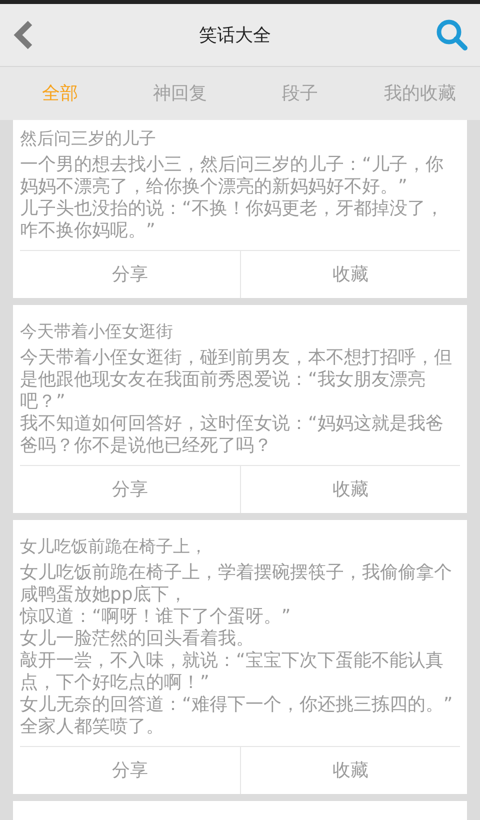  What do you see at coordinates (232, 220) in the screenshot?
I see `joke-text: 儿子头也没抬的说：“不换！你妈更老，牙都掉没了，咋不换你妈呢。”` at bounding box center [232, 220].